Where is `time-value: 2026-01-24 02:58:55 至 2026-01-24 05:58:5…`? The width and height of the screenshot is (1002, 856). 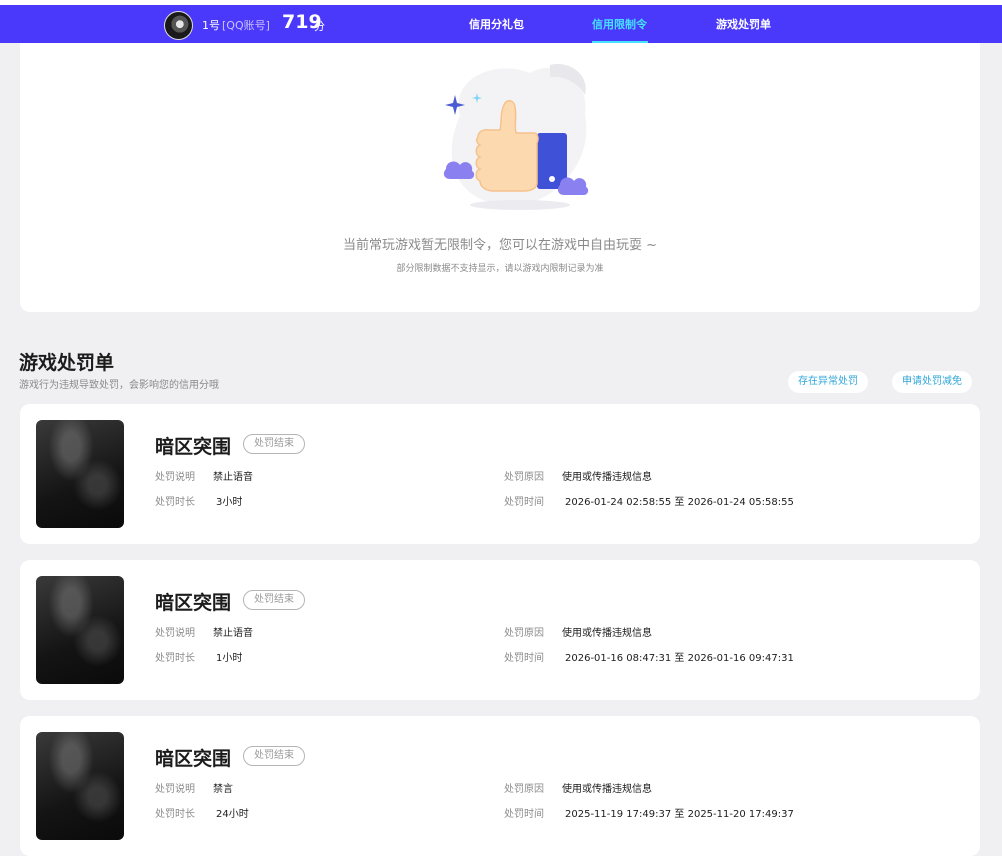 time-value: 2026-01-24 02:58:55 至 2026-01-24 05:58:5… is located at coordinates (679, 500).